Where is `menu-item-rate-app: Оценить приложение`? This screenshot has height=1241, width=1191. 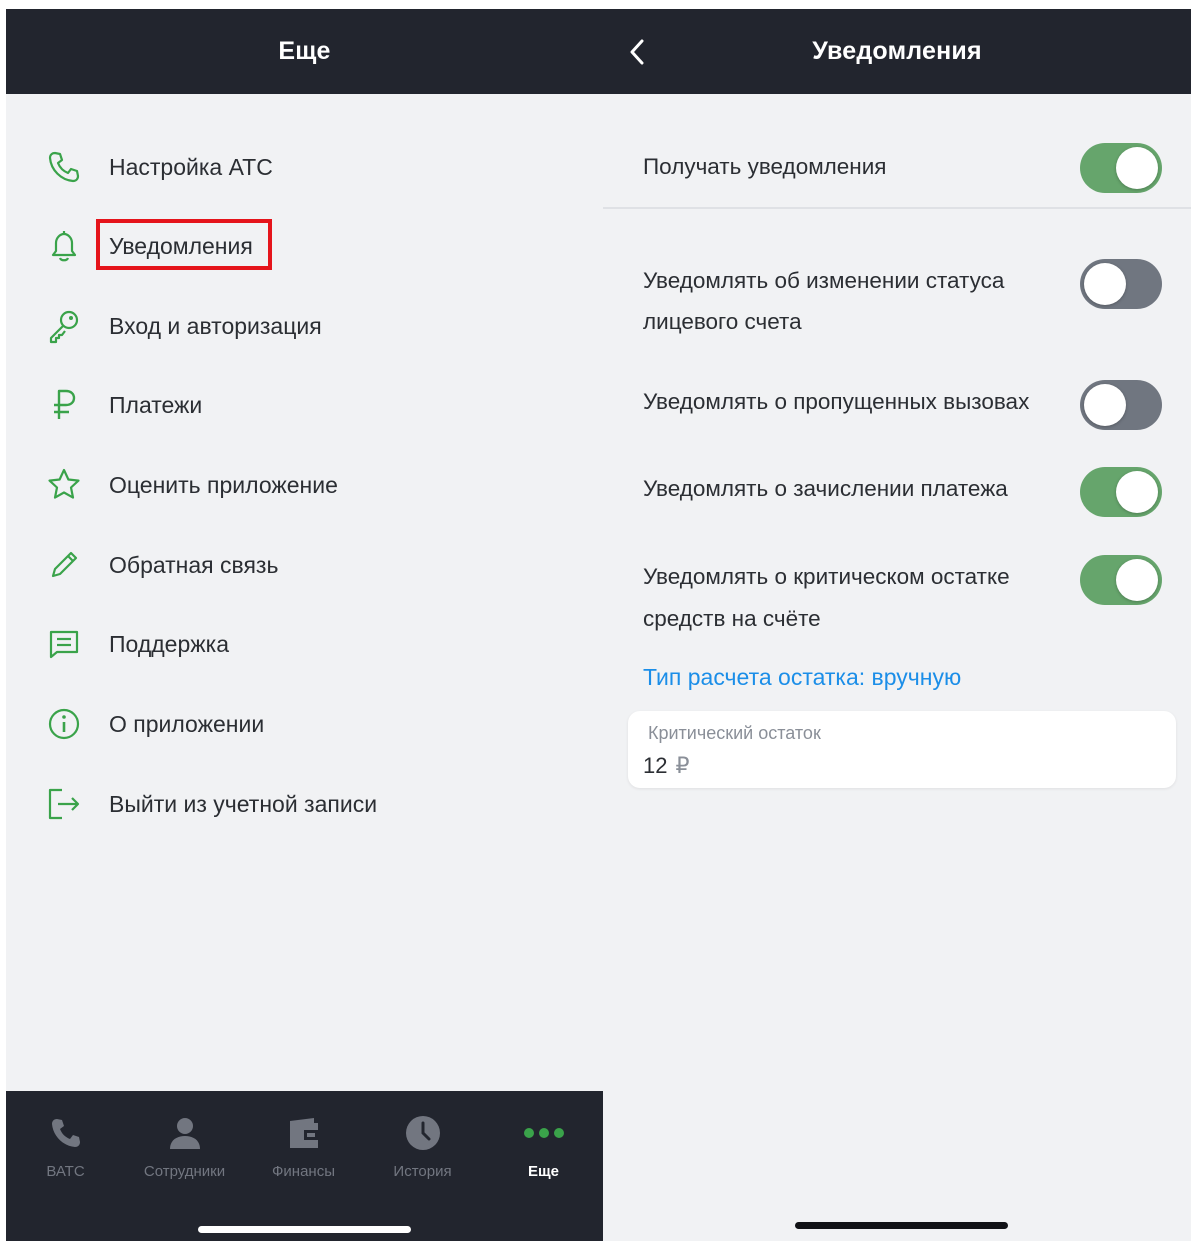
menu-item-rate-app: Оценить приложение is located at coordinates (304, 485).